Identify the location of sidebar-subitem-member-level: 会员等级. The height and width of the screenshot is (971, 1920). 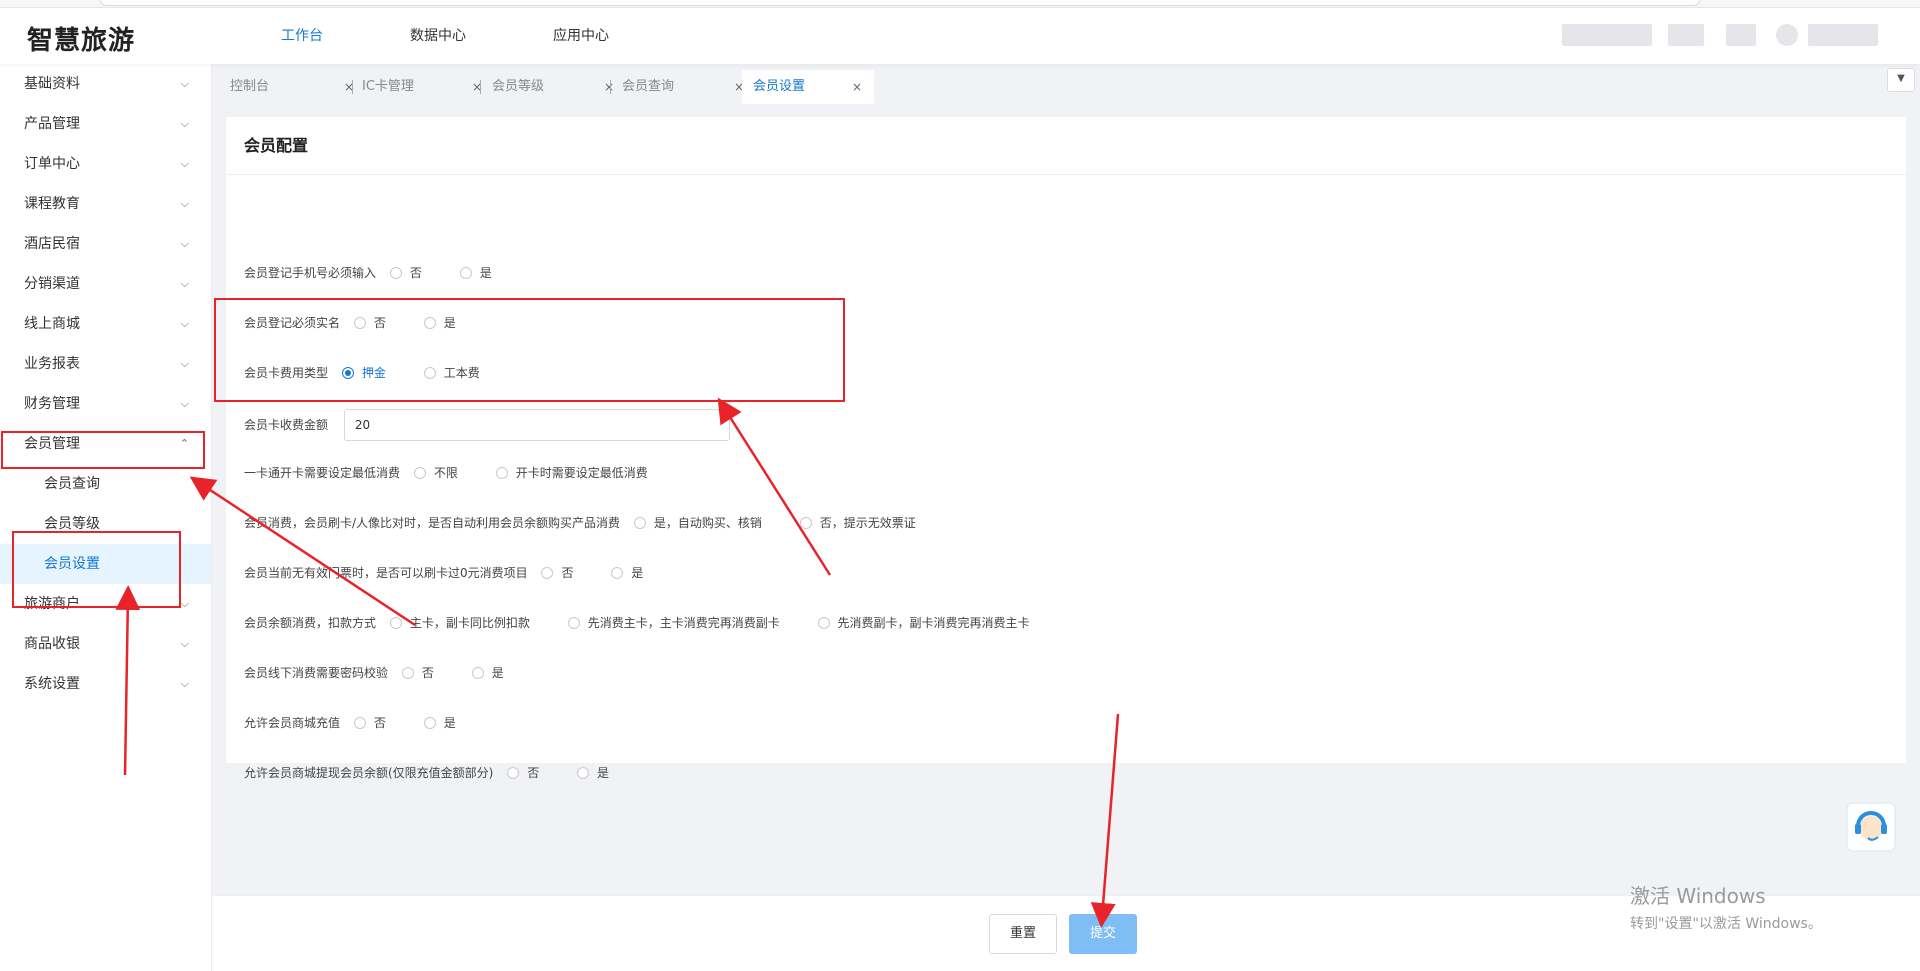
(105, 524).